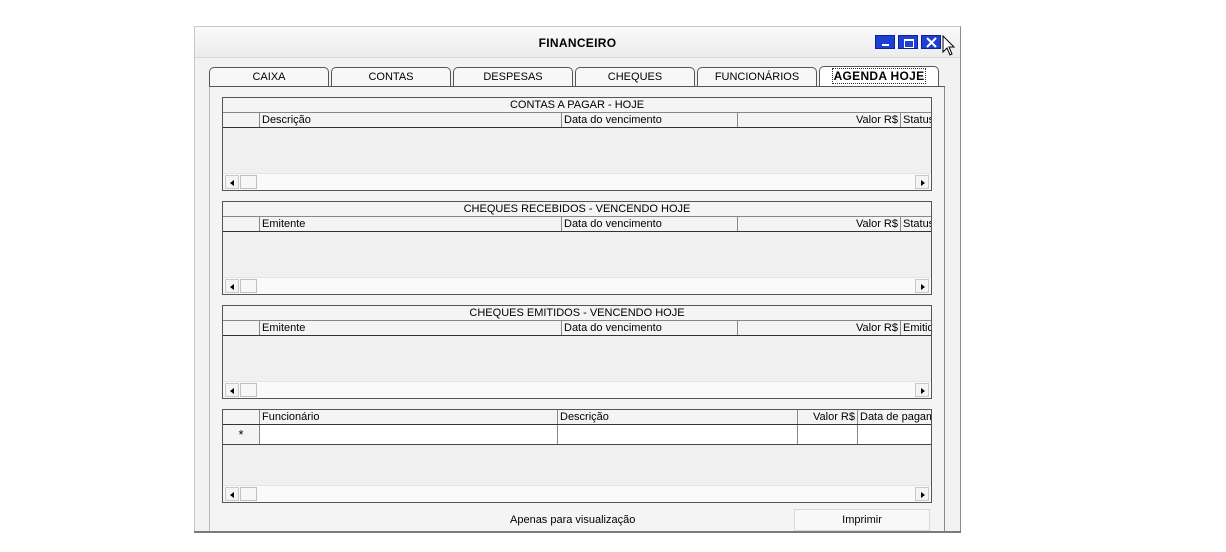 This screenshot has width=1226, height=552. What do you see at coordinates (915, 328) in the screenshot?
I see `column-header: Emitido` at bounding box center [915, 328].